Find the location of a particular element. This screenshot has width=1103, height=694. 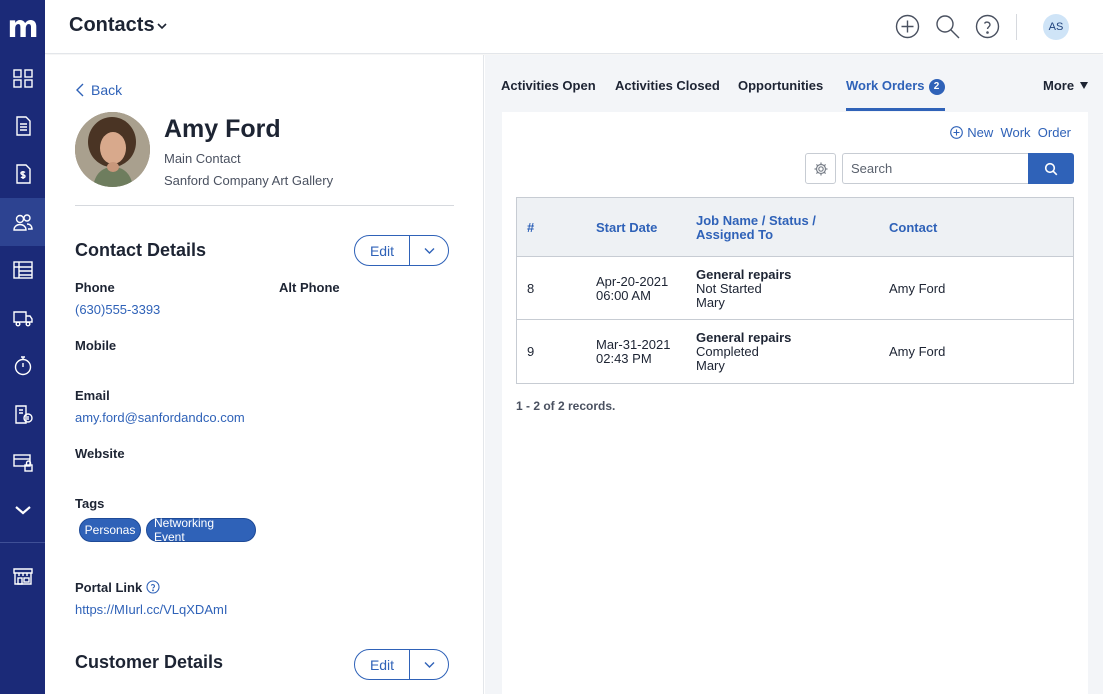

row-contact: Amy Ford is located at coordinates (917, 351).